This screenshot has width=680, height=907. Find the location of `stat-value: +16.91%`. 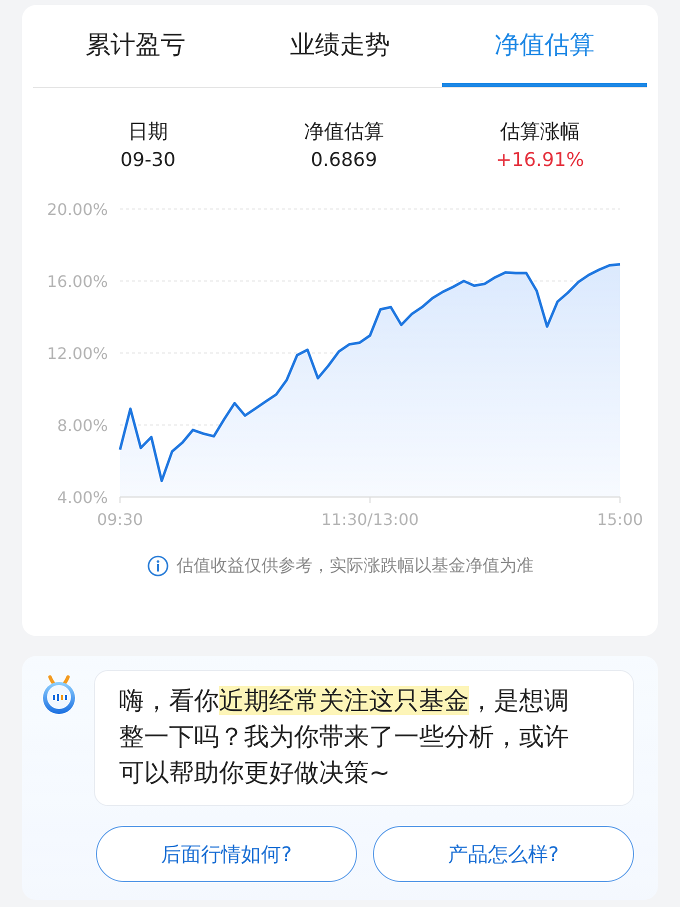

stat-value: +16.91% is located at coordinates (540, 160).